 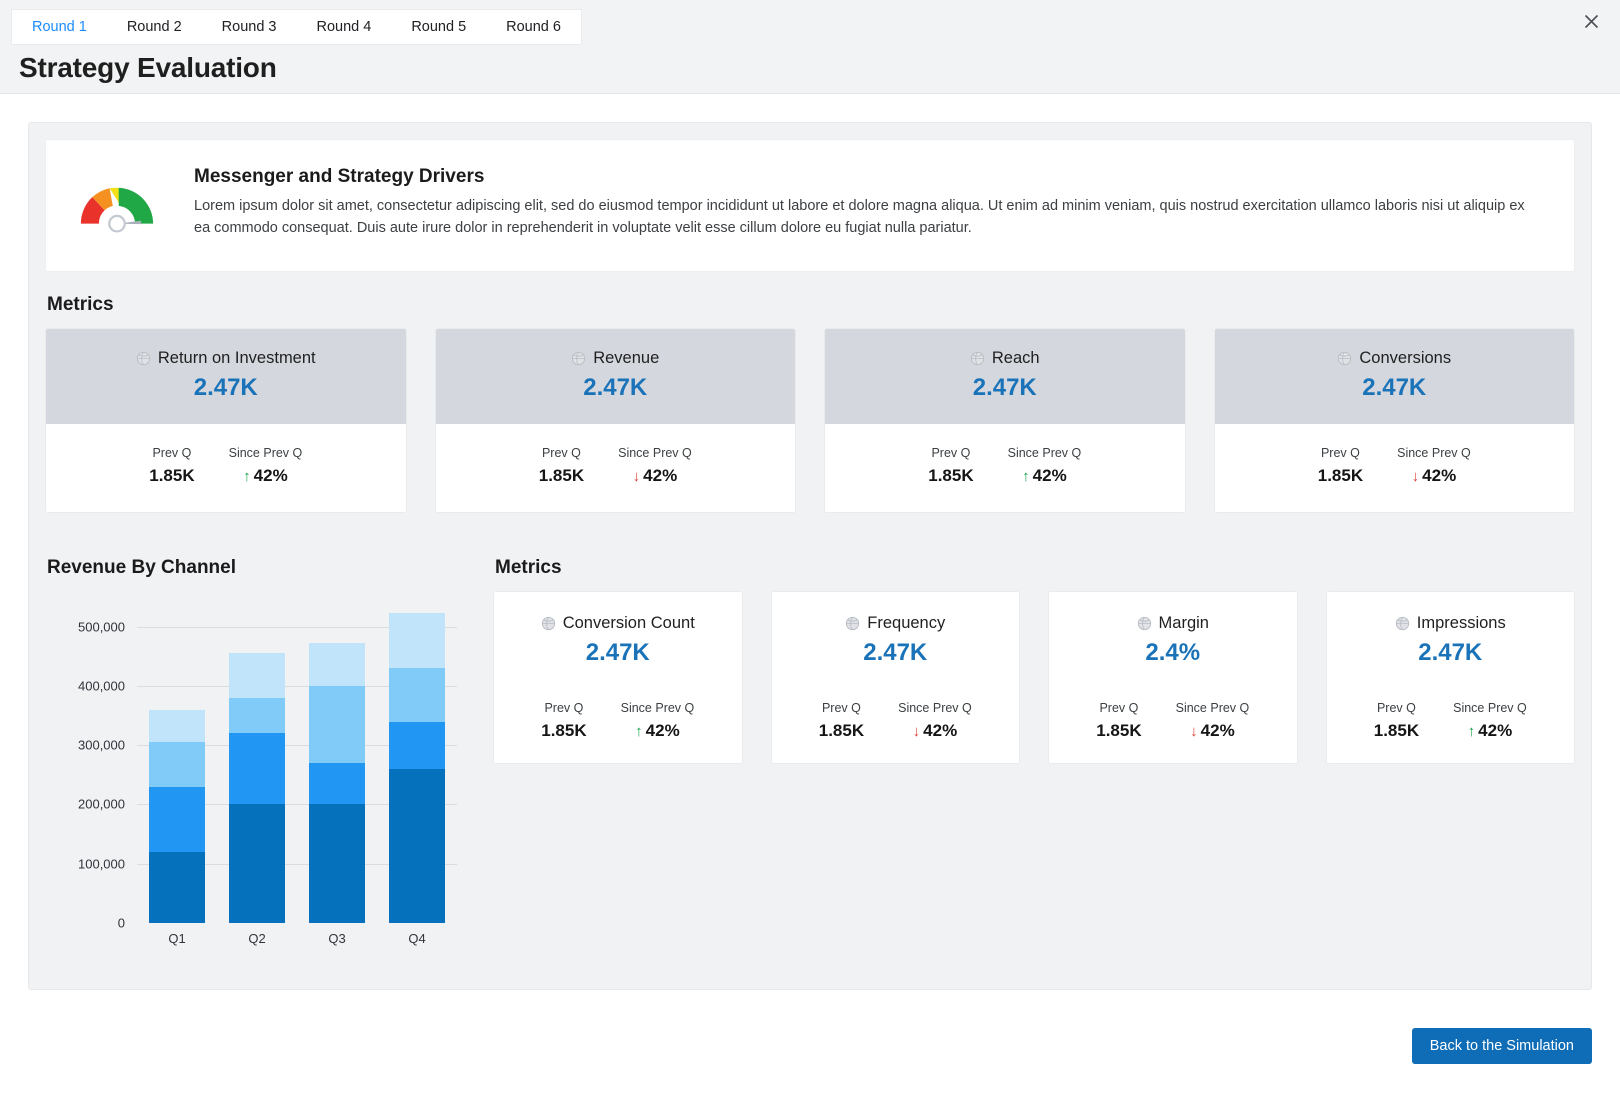 I want to click on metric-card: Reach 2.47K Prev Q 1.85K Since Prev Q ↑ 42%, so click(x=1005, y=420).